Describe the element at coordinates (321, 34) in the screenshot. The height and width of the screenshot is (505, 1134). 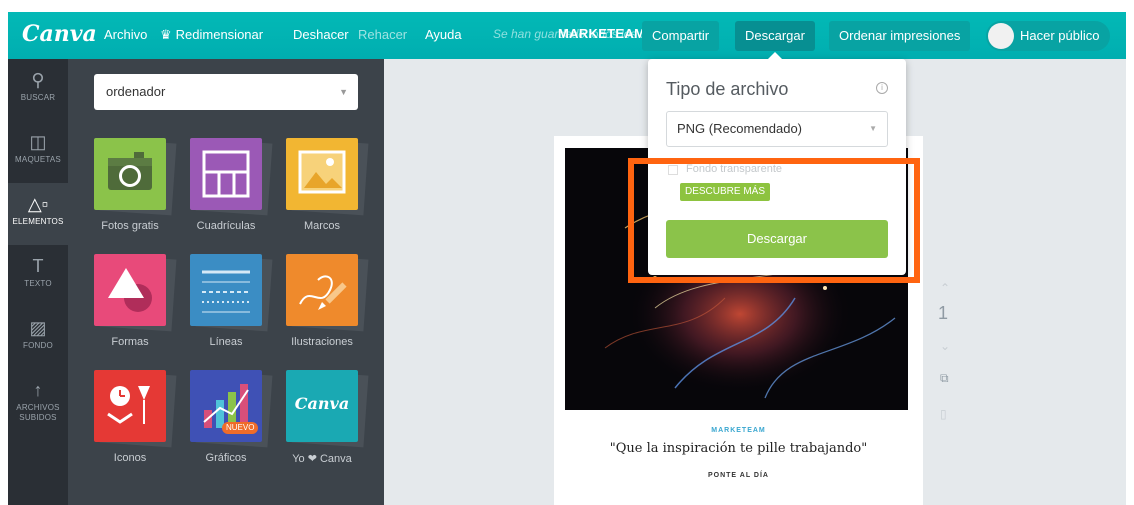
I see `menu-deshacer: Deshacer` at that location.